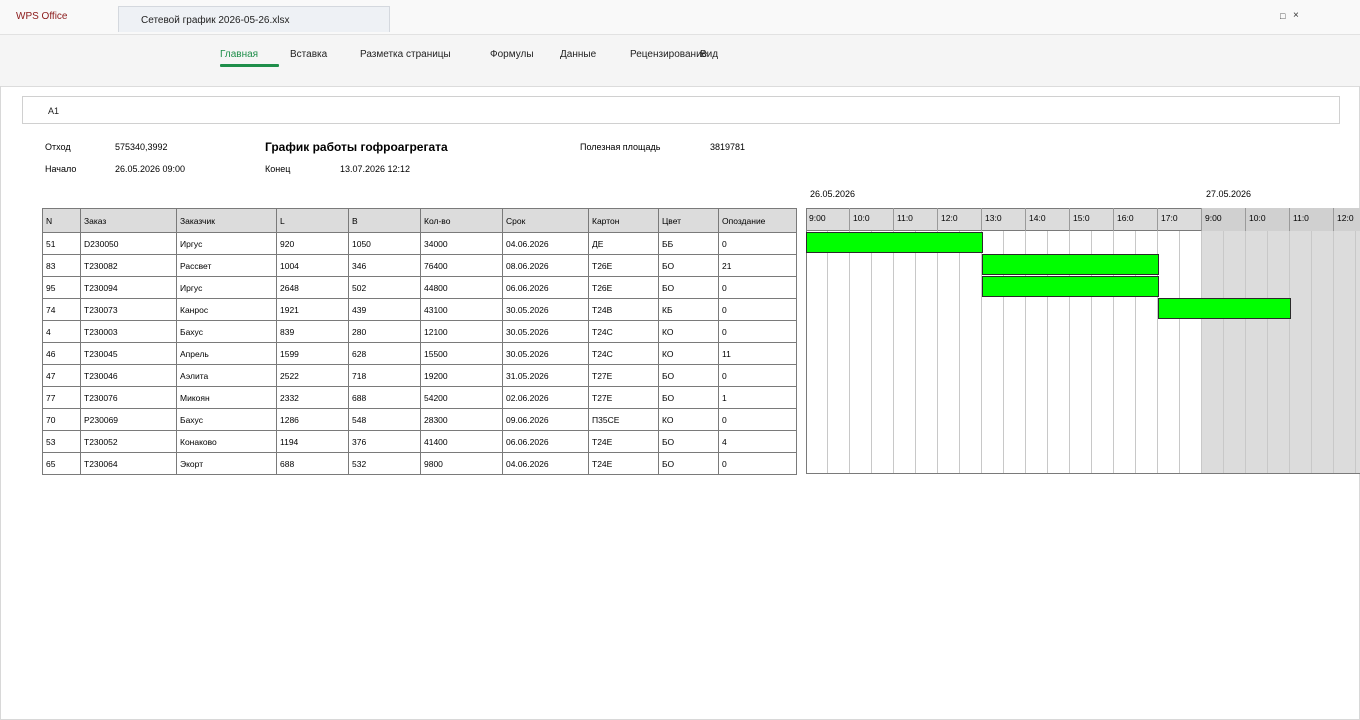 The height and width of the screenshot is (720, 1360). I want to click on table-cell: 41400, so click(461, 441).